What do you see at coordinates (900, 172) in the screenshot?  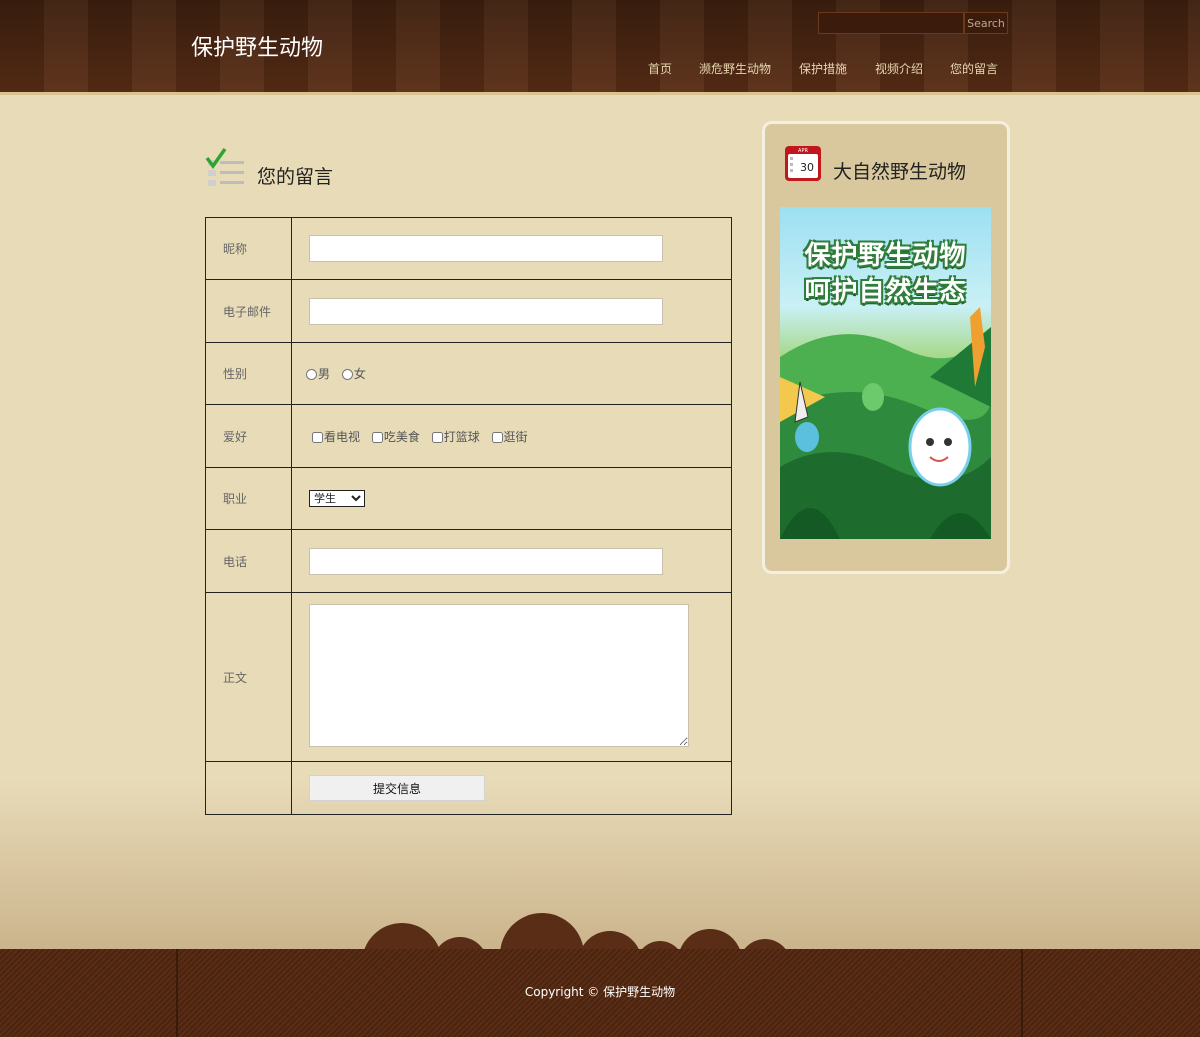 I see `sidebar-title: 大自然野生动物` at bounding box center [900, 172].